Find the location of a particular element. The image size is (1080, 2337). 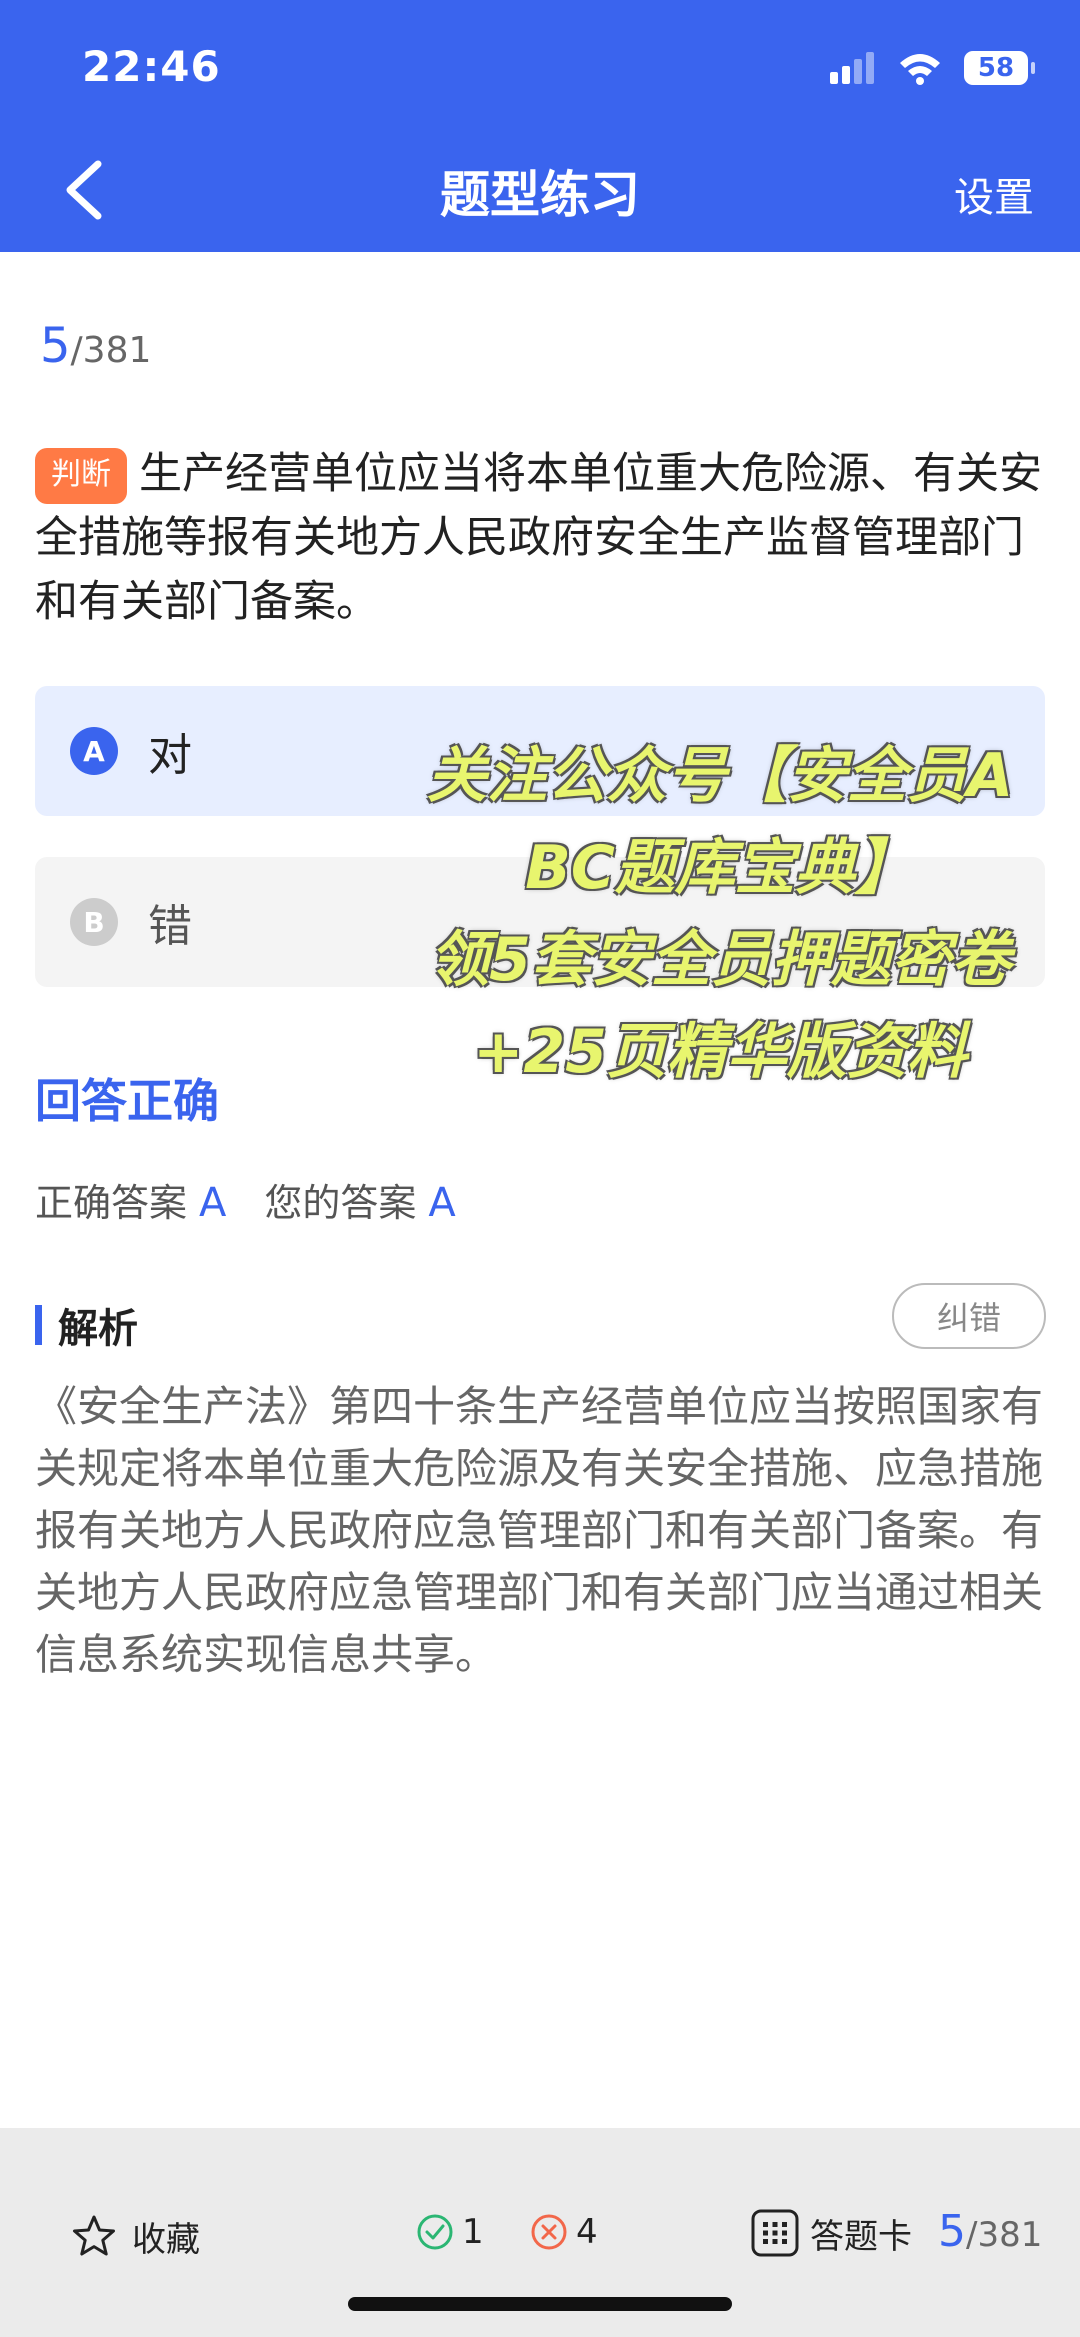

bottom-counter-current: 5 is located at coordinates (952, 2231).